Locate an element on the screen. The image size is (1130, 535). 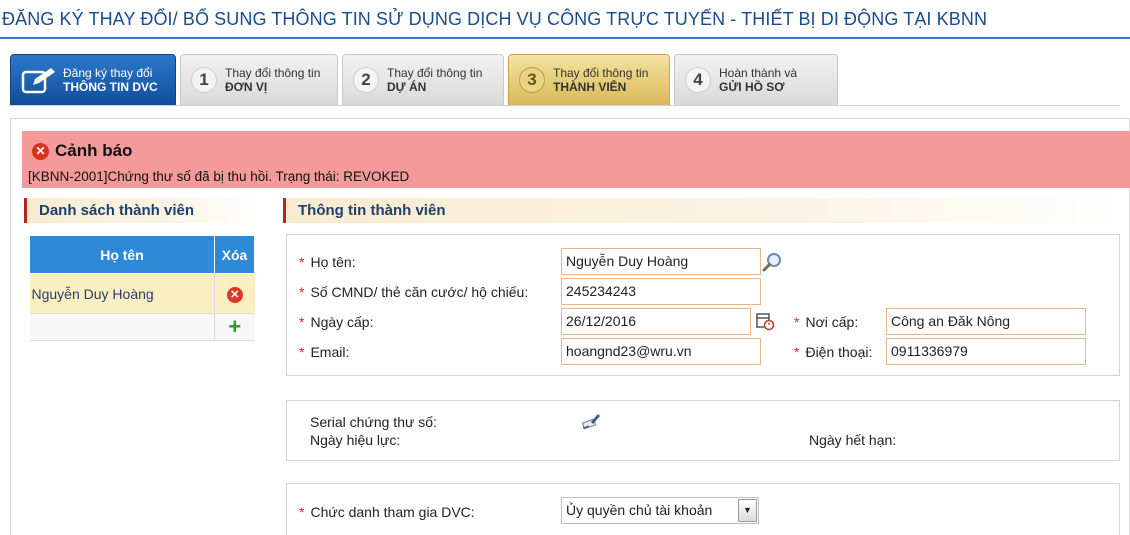
chevron-down-icon: ▼ is located at coordinates (747, 510).